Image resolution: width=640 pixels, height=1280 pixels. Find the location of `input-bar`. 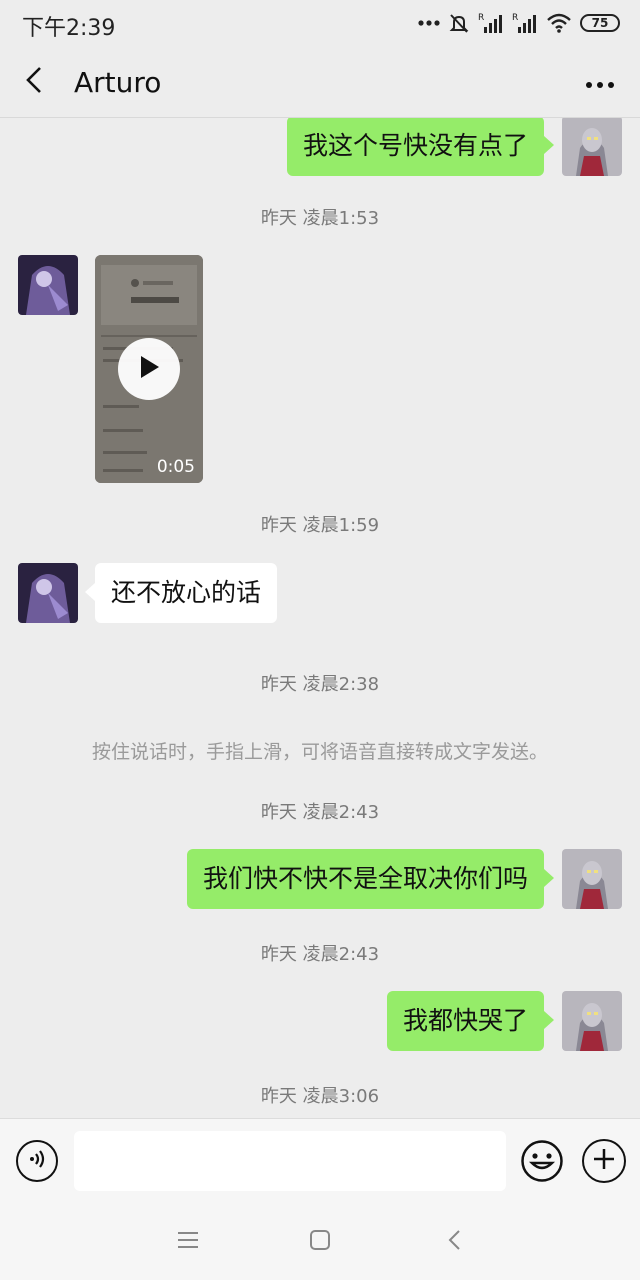

input-bar is located at coordinates (320, 1161).